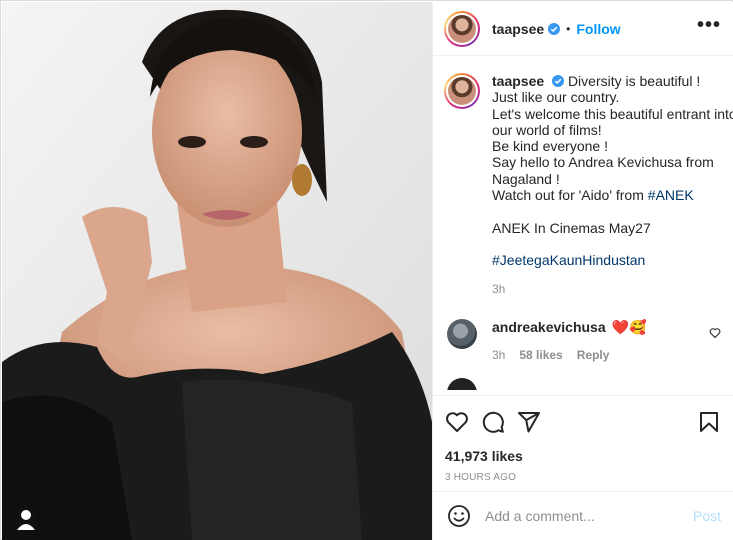  What do you see at coordinates (549, 327) in the screenshot?
I see `commenter-username: andreakevichusa` at bounding box center [549, 327].